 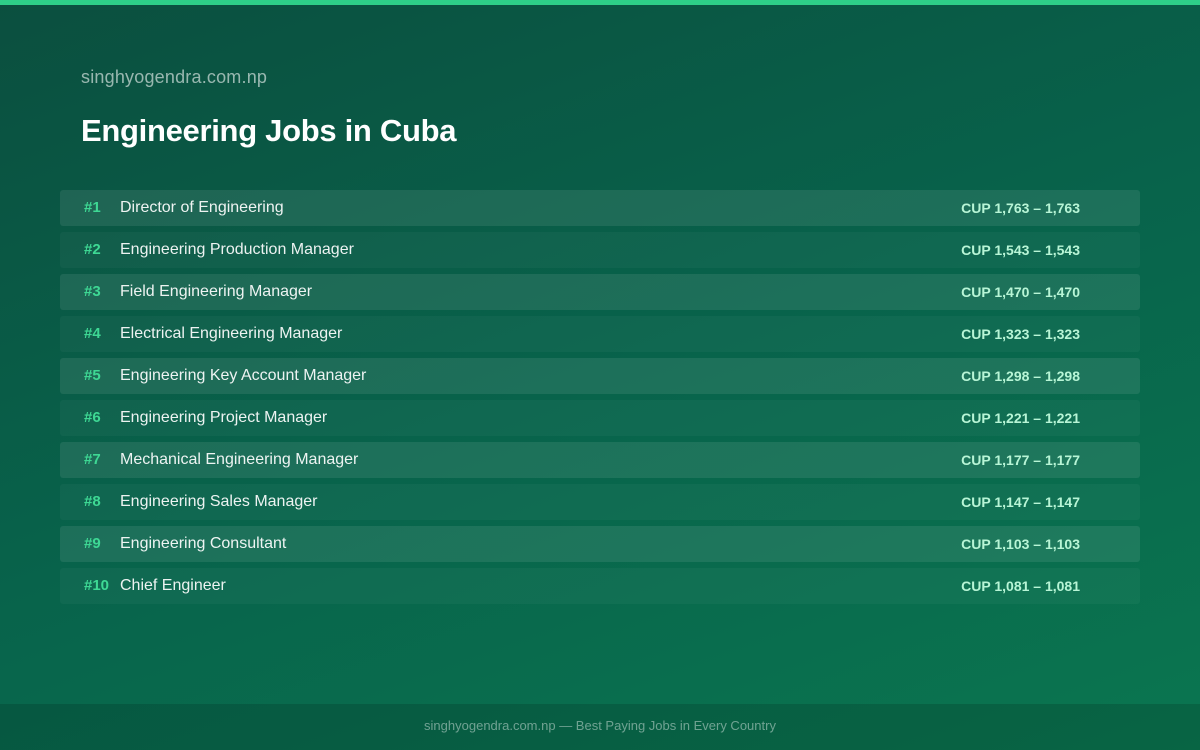 What do you see at coordinates (92, 207) in the screenshot?
I see `job-rank: #1` at bounding box center [92, 207].